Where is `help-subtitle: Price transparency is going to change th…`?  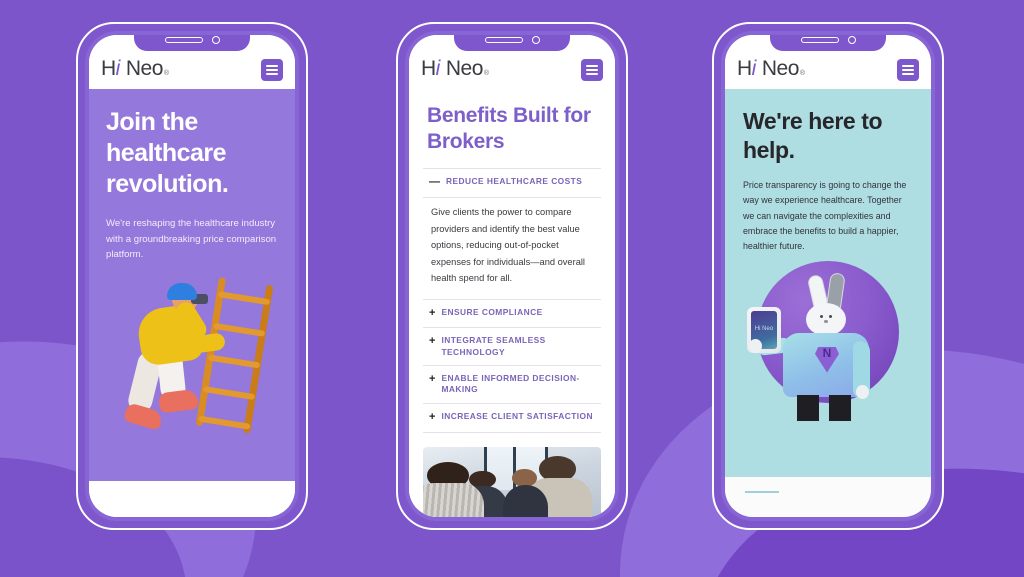
help-subtitle: Price transparency is going to change th… is located at coordinates (825, 216).